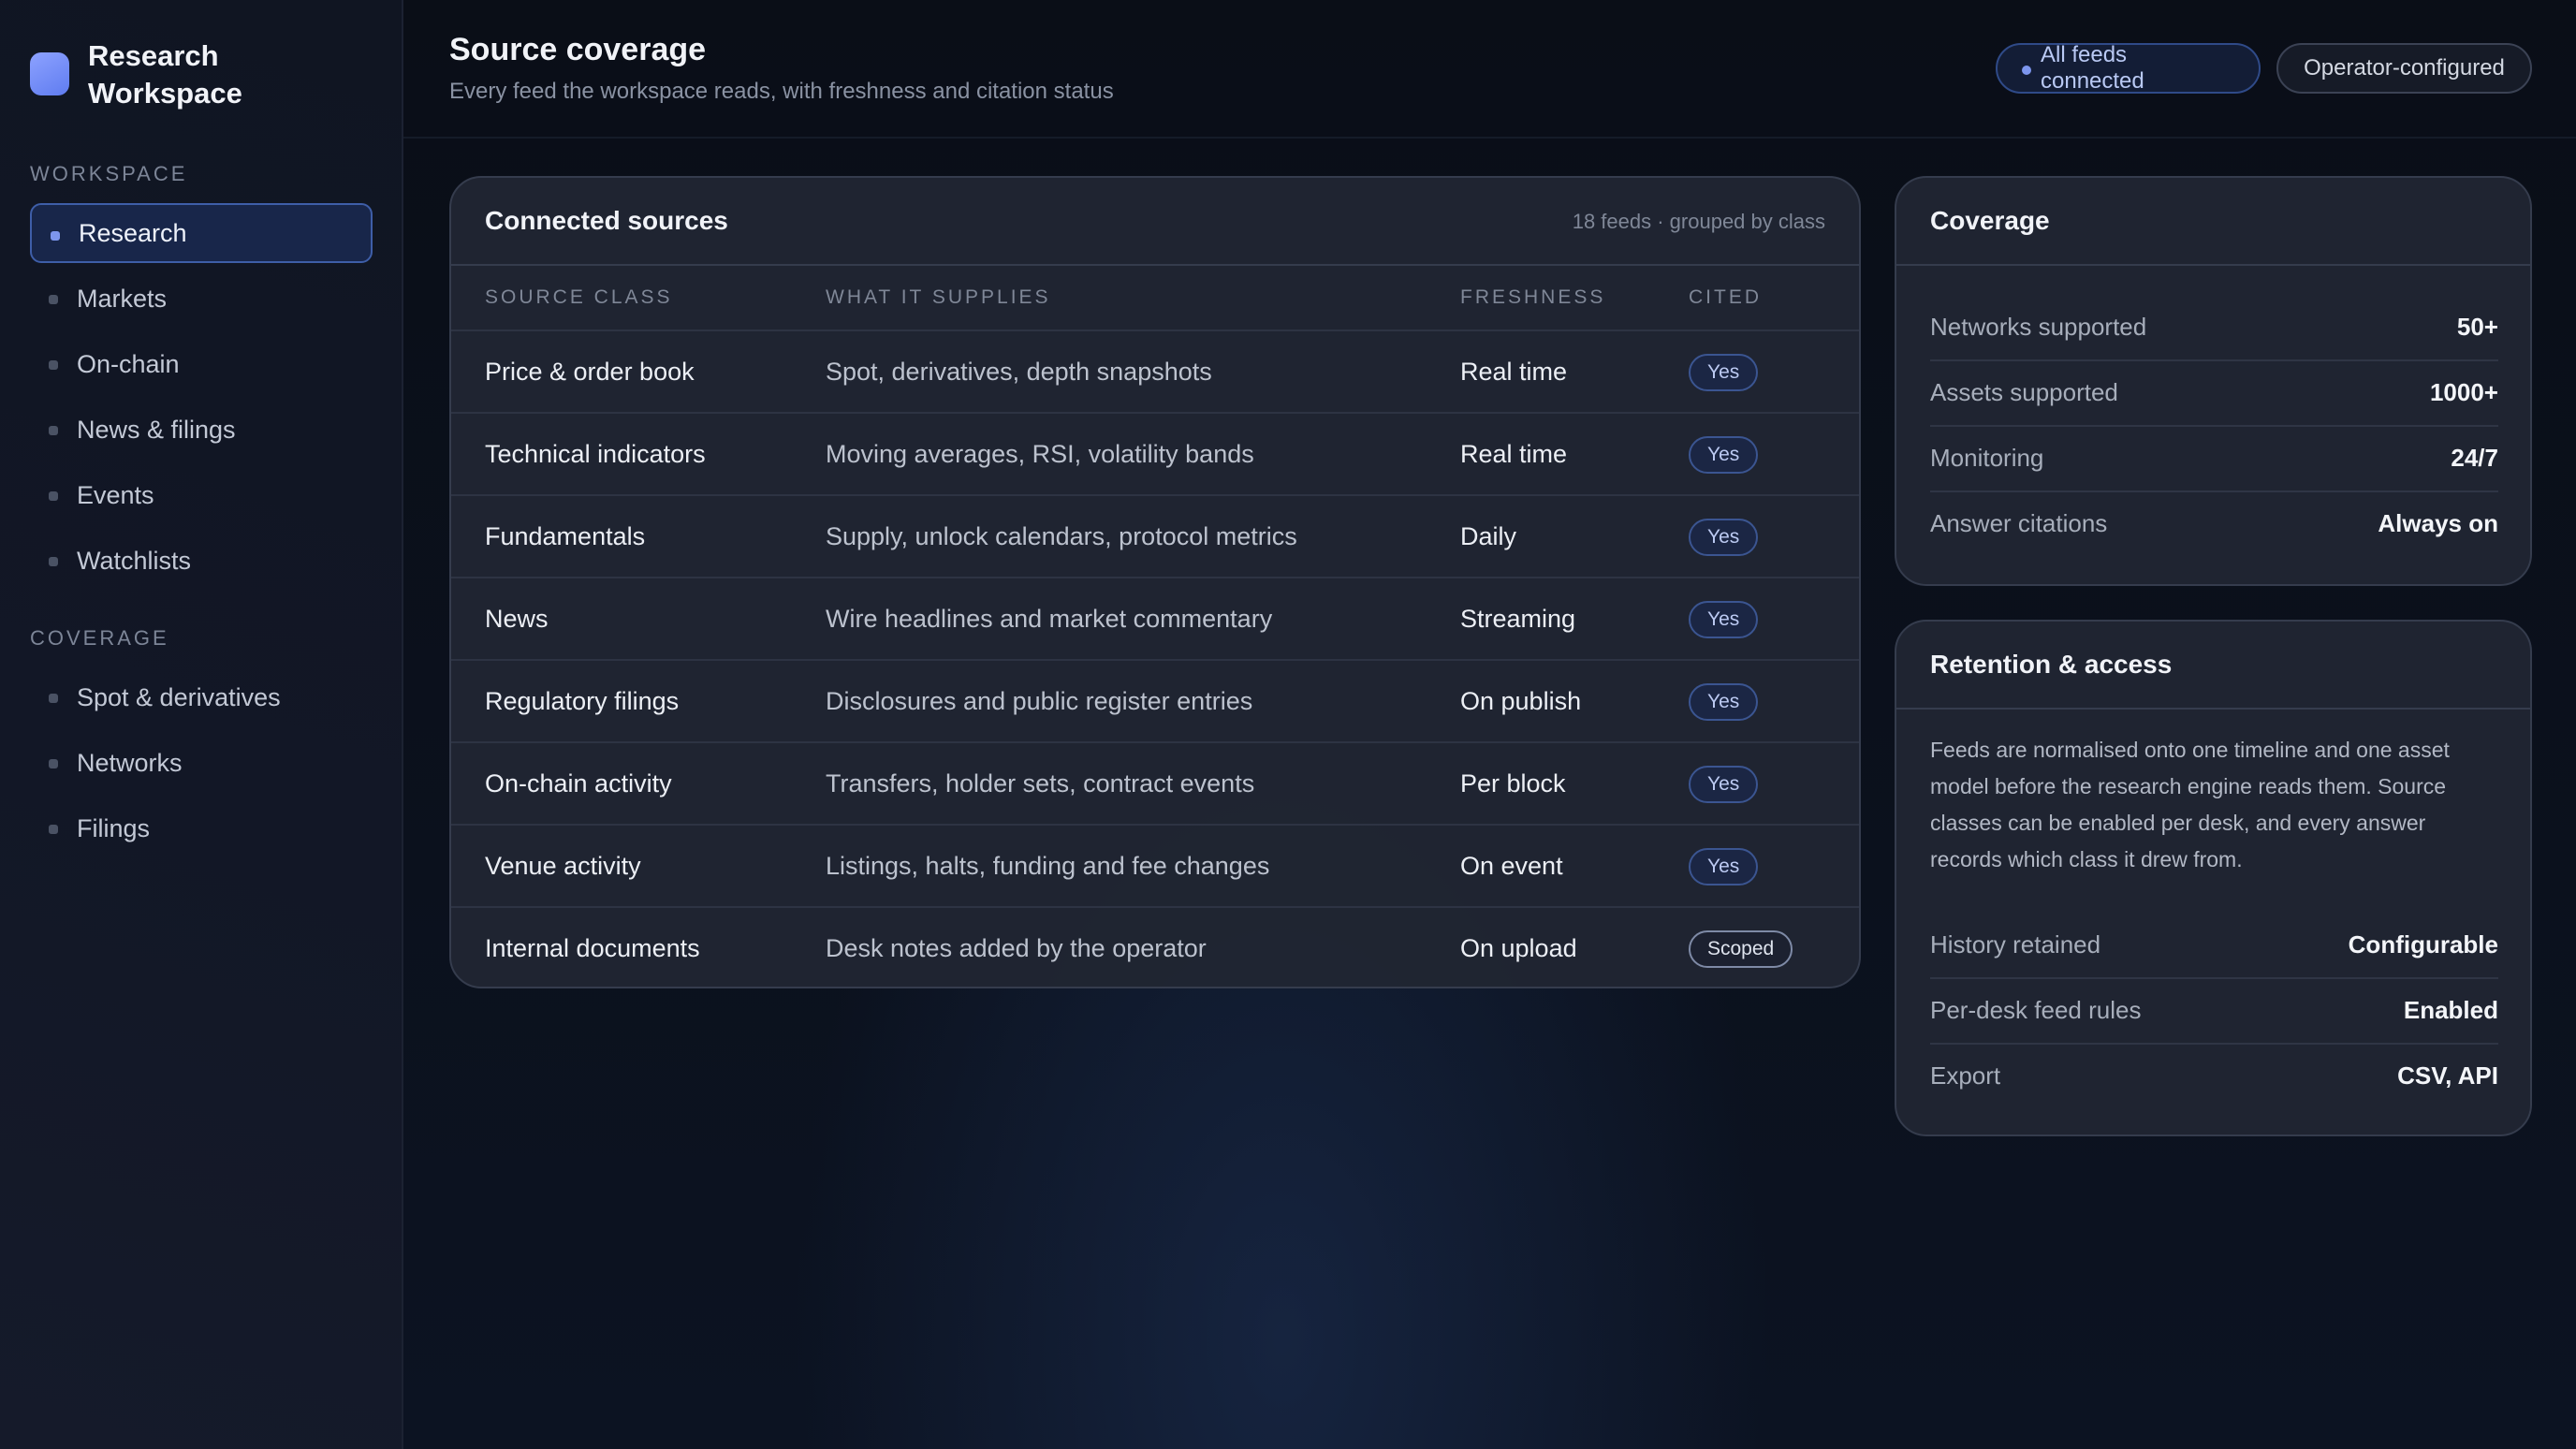  I want to click on retention-value: Enabled, so click(2450, 1010).